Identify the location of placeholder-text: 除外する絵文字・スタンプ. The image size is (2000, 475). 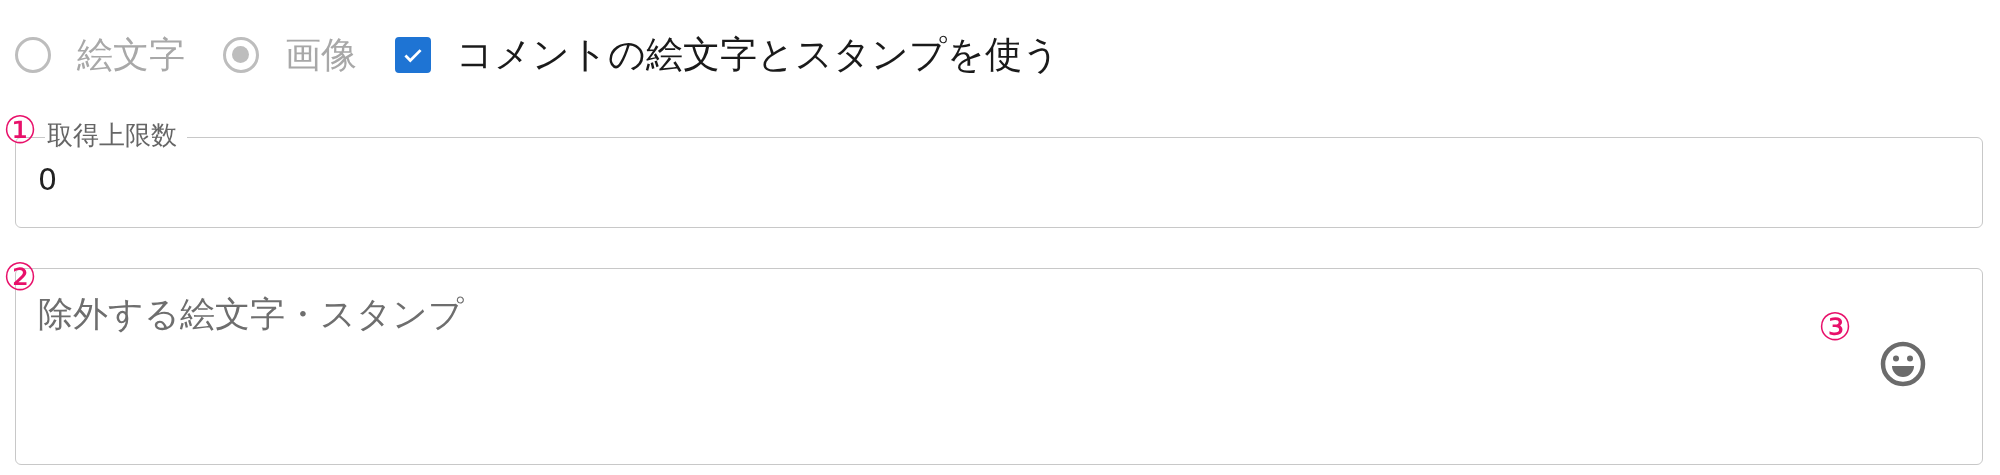
(251, 314).